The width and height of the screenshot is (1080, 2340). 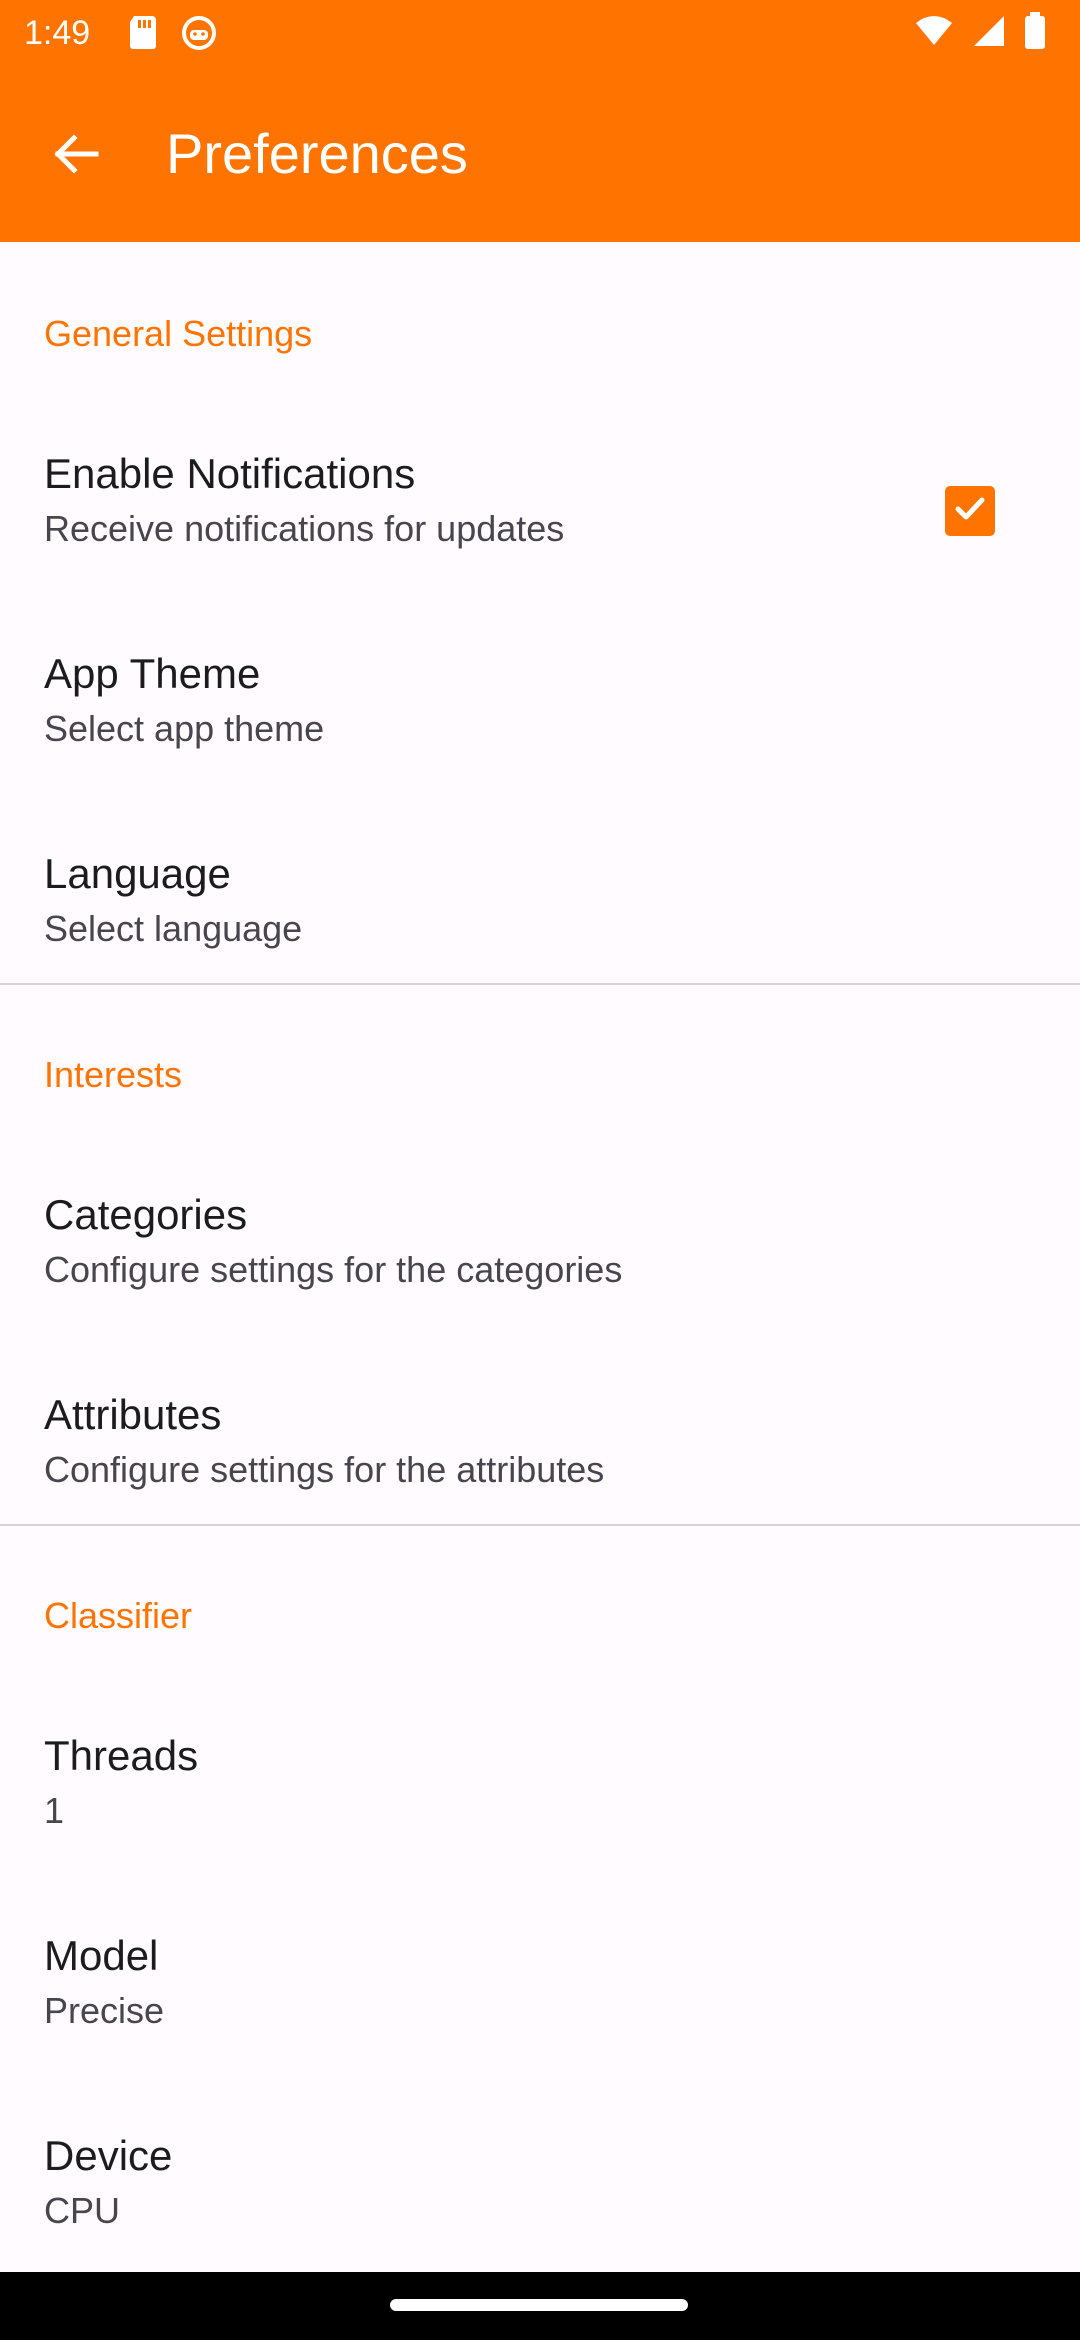 What do you see at coordinates (934, 33) in the screenshot?
I see `wifi-icon` at bounding box center [934, 33].